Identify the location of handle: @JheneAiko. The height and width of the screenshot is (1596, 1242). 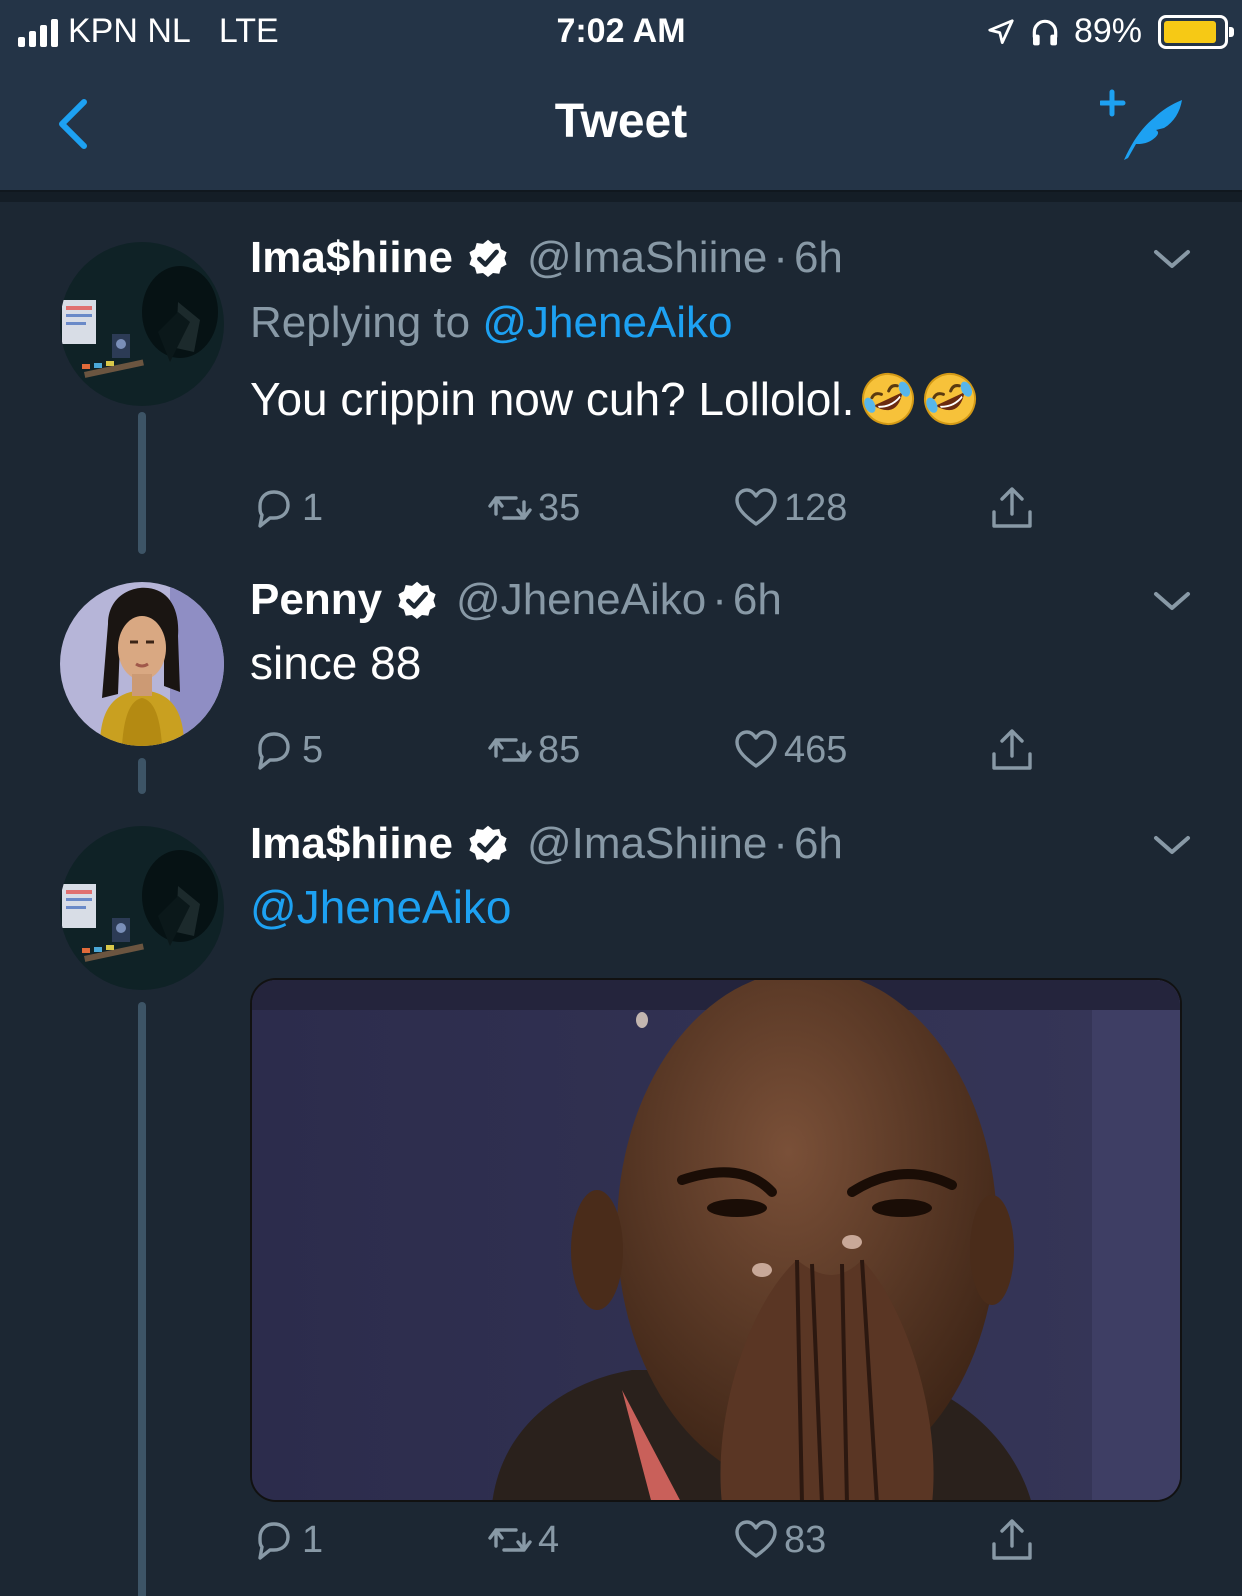
(581, 600).